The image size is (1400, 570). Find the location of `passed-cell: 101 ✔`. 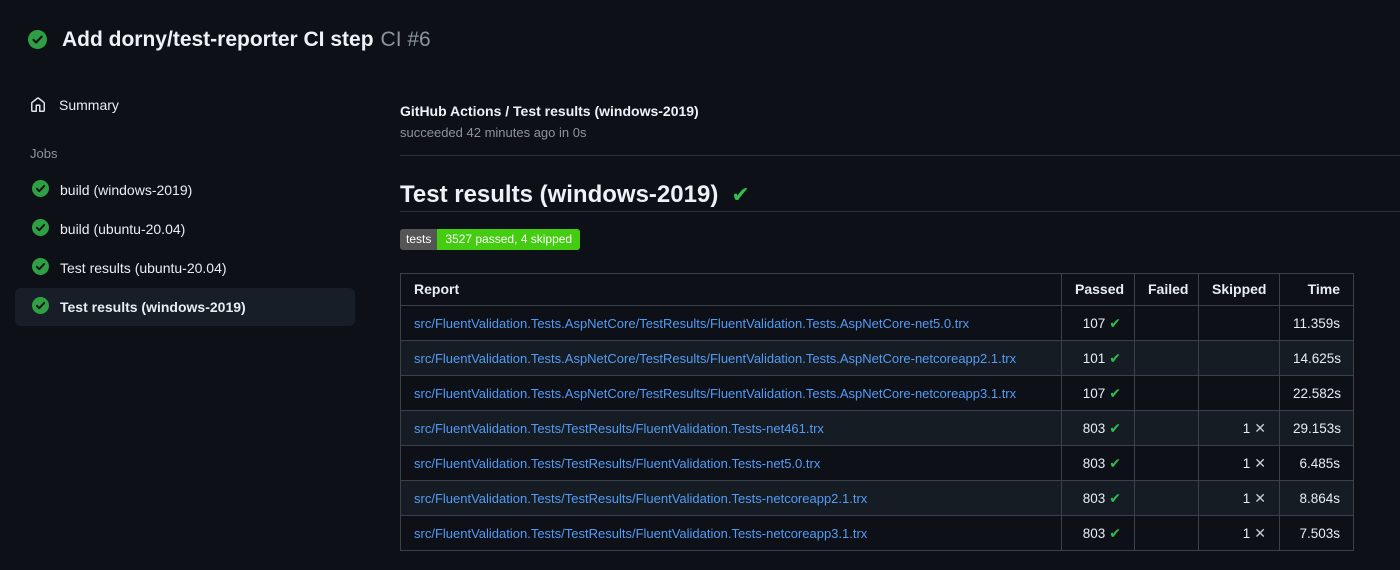

passed-cell: 101 ✔ is located at coordinates (1098, 358).